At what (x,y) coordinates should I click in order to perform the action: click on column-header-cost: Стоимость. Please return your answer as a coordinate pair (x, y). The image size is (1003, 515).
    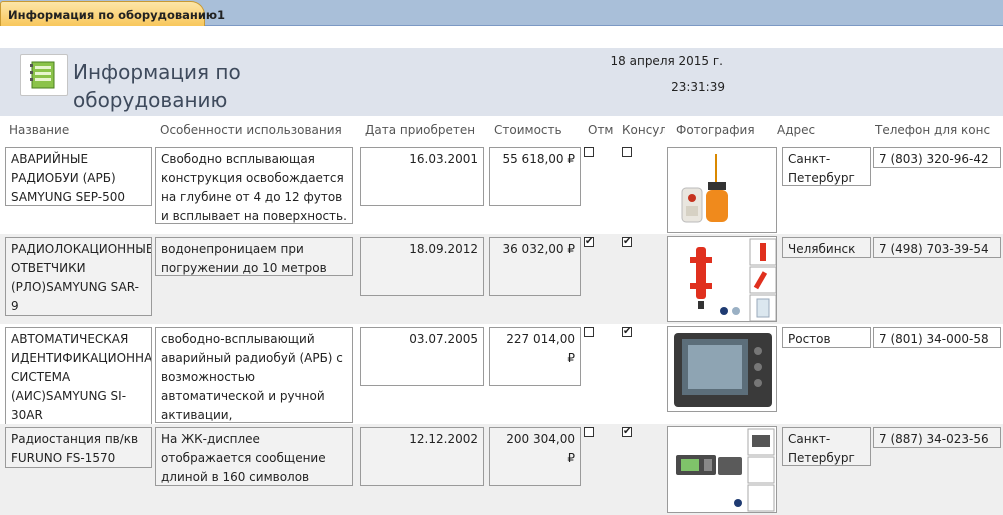
    Looking at the image, I should click on (528, 130).